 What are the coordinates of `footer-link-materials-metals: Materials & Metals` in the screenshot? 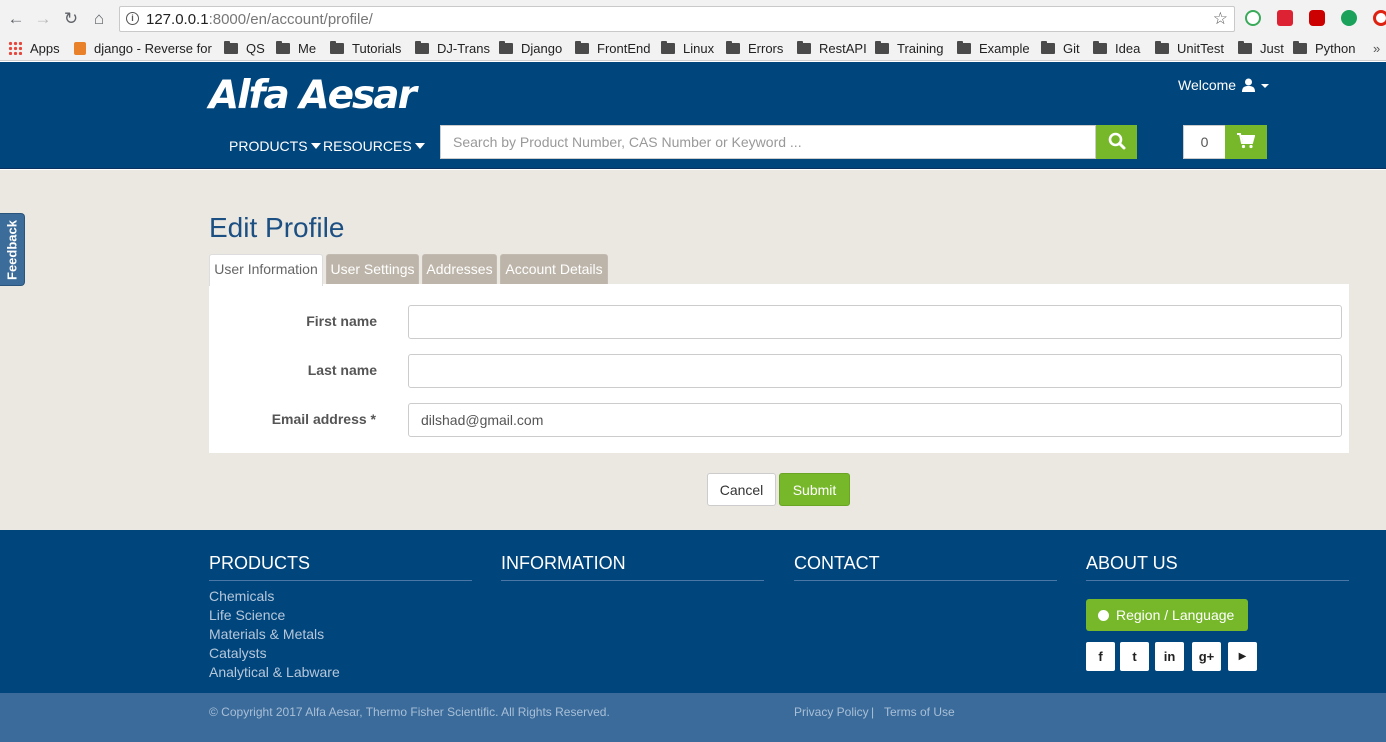 It's located at (266, 634).